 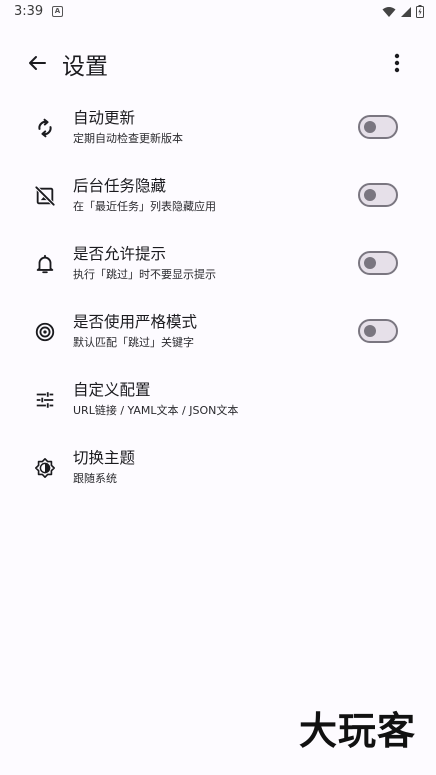 What do you see at coordinates (120, 254) in the screenshot?
I see `setting-title: 是否允许提示` at bounding box center [120, 254].